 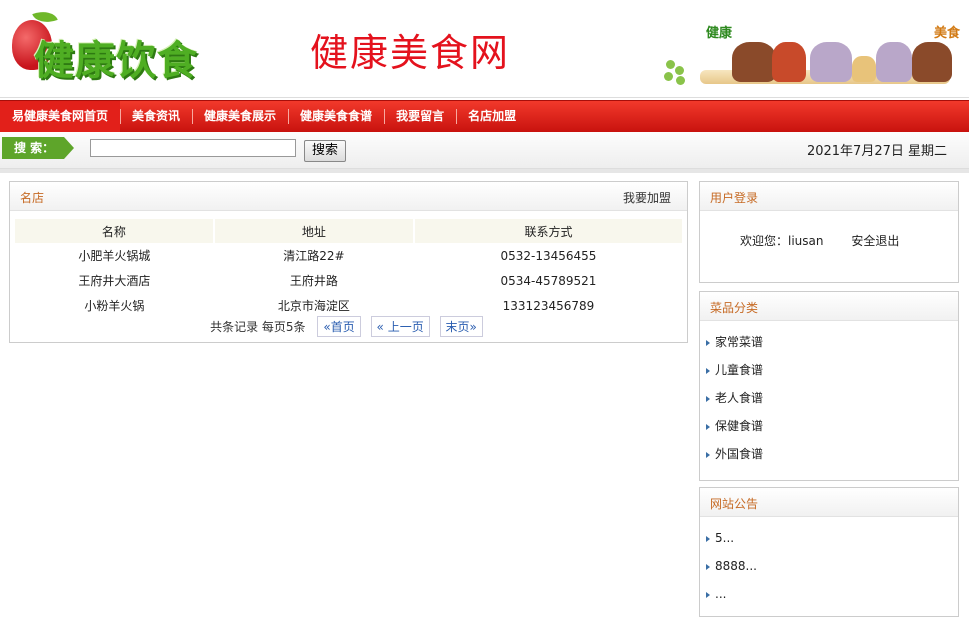 What do you see at coordinates (829, 196) in the screenshot?
I see `panel-header: 用户登录` at bounding box center [829, 196].